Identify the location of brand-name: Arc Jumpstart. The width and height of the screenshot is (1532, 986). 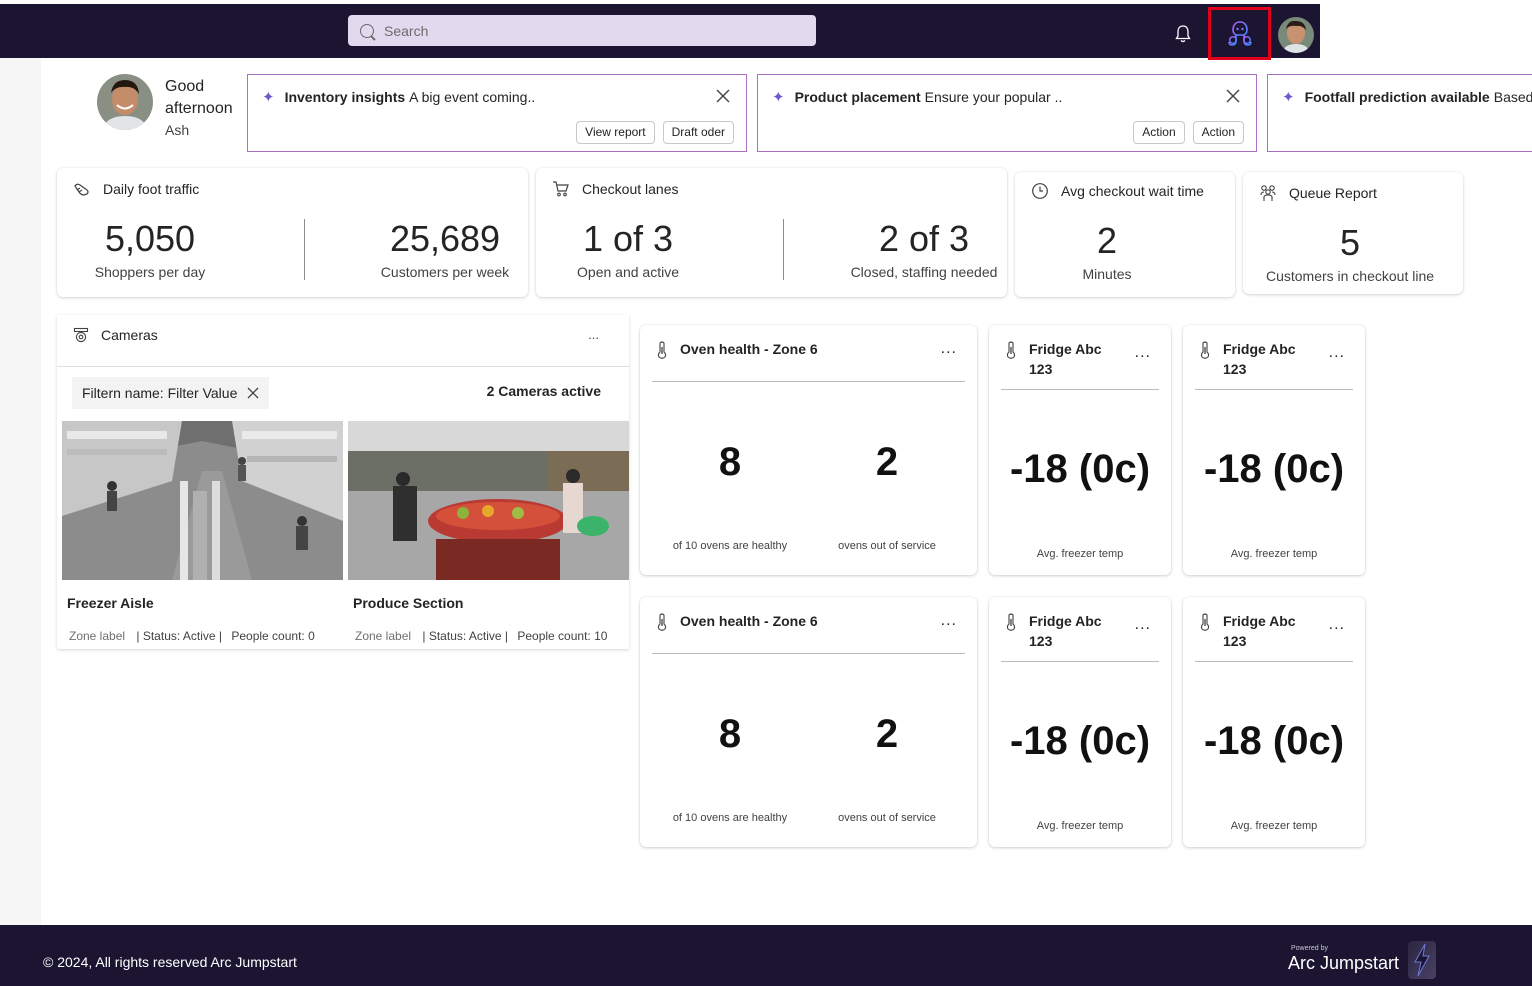
(1344, 963).